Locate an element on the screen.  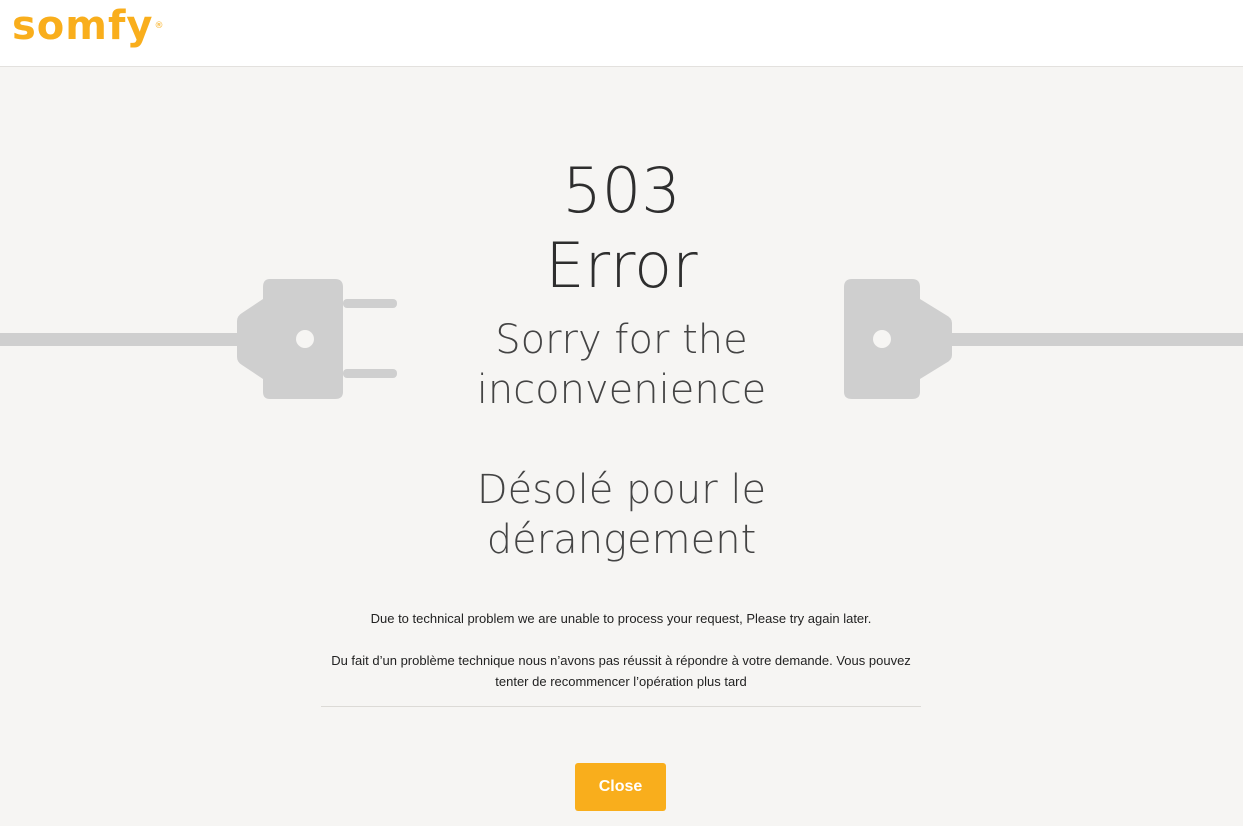
apology-title-fr: Désolé pour le dérangement is located at coordinates (621, 515).